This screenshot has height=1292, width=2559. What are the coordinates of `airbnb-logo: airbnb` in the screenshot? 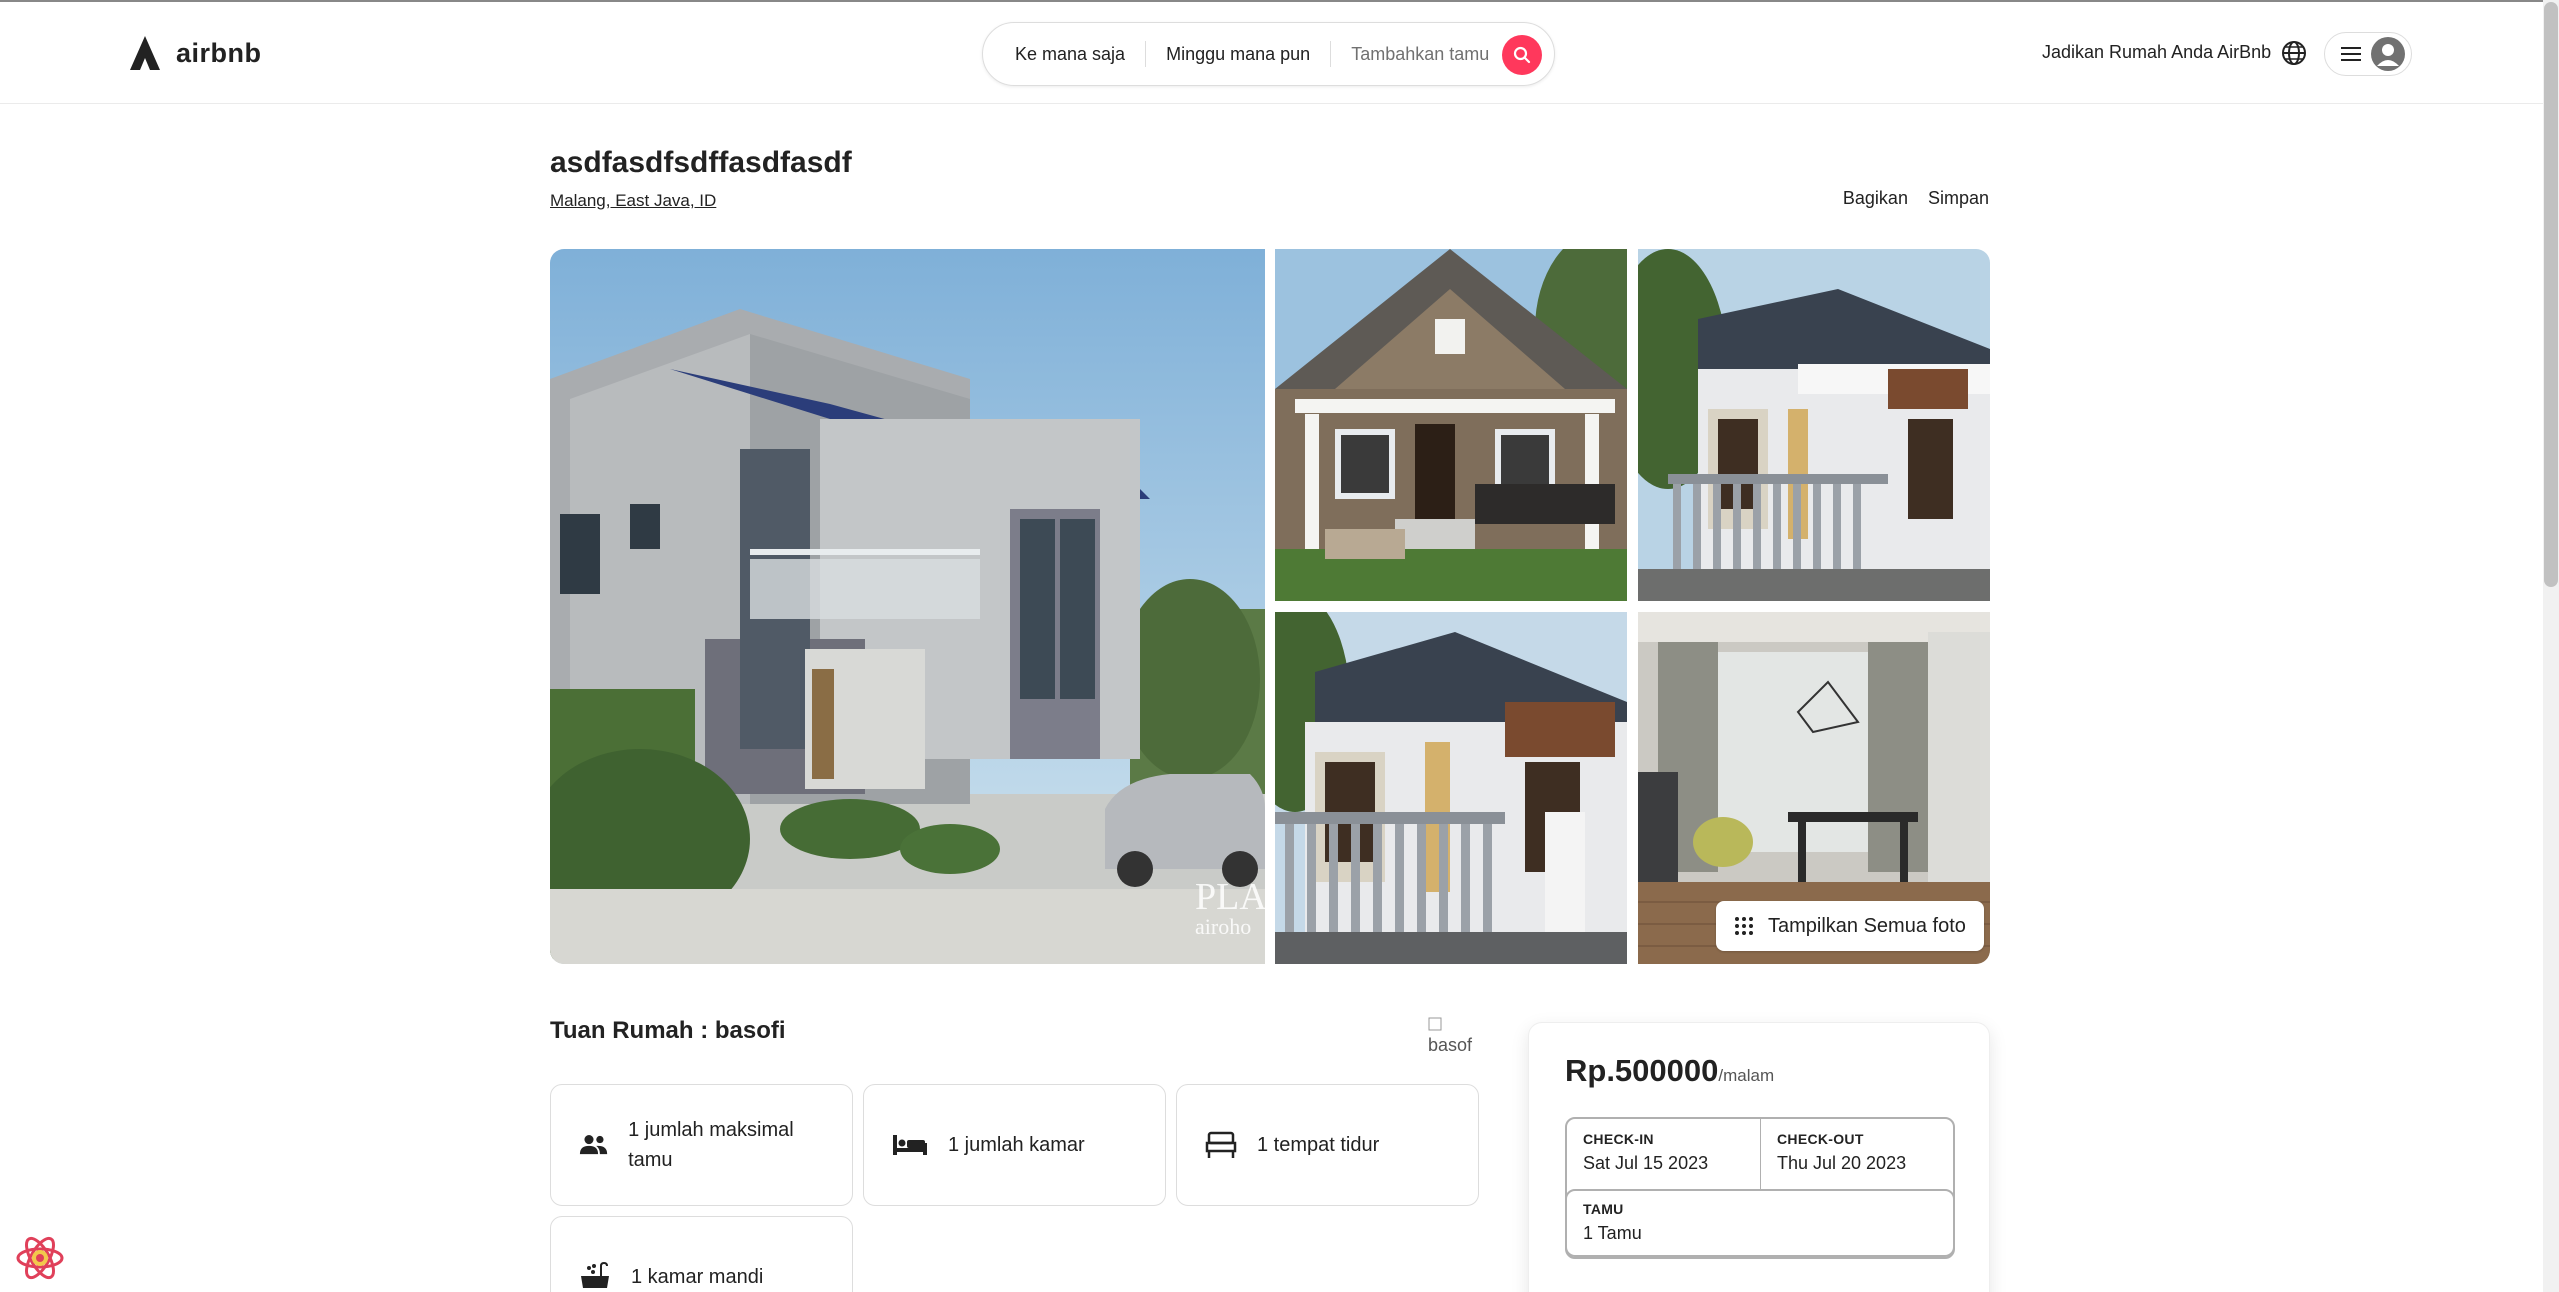 It's located at (195, 53).